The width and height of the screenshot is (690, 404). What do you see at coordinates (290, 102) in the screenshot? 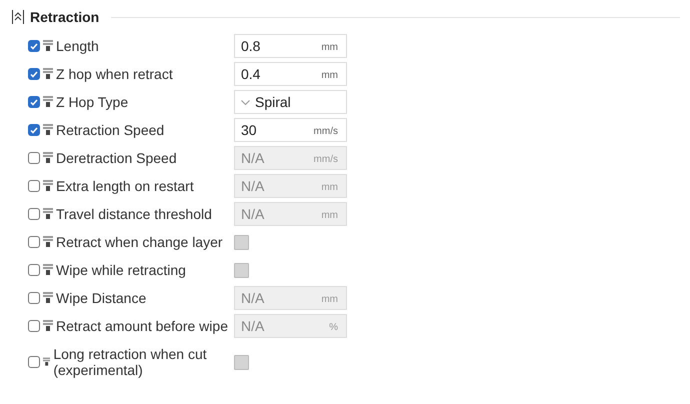
I see `dropdown: Spiral` at bounding box center [290, 102].